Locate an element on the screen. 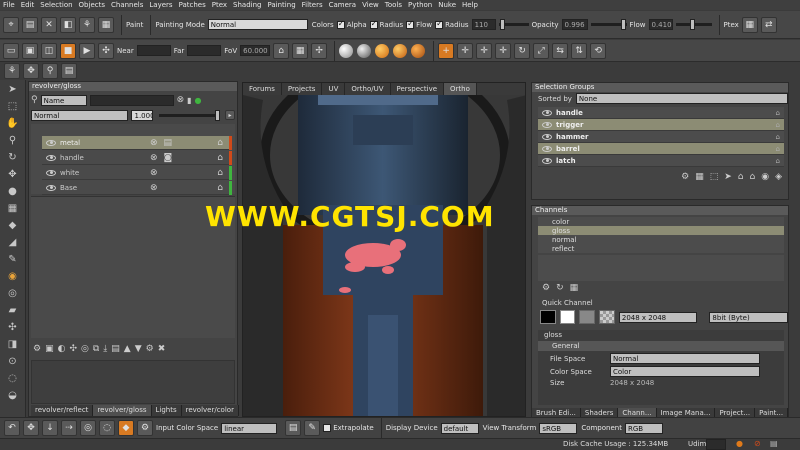  eye-group-icon: ◉ is located at coordinates (765, 177).